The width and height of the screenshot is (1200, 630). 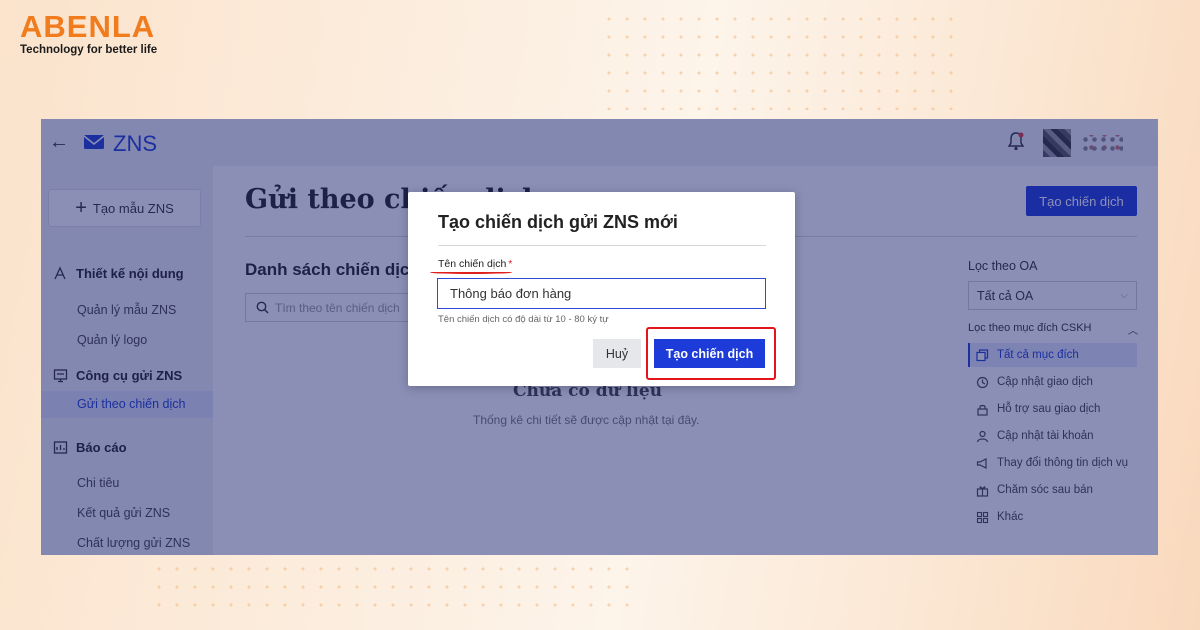 What do you see at coordinates (780, 60) in the screenshot?
I see `decor-dots-top` at bounding box center [780, 60].